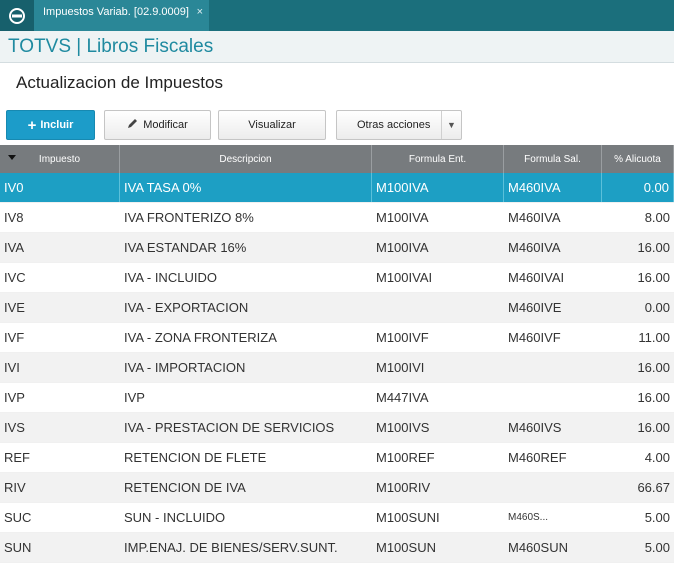 The image size is (674, 574). Describe the element at coordinates (132, 125) in the screenshot. I see `pencil-icon` at that location.